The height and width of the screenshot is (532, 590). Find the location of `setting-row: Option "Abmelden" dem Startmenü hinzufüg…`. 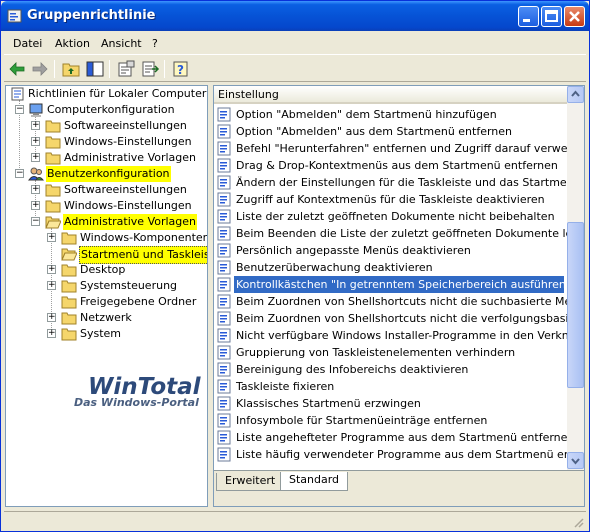

setting-row: Option "Abmelden" dem Startmenü hinzufüg… is located at coordinates (390, 114).